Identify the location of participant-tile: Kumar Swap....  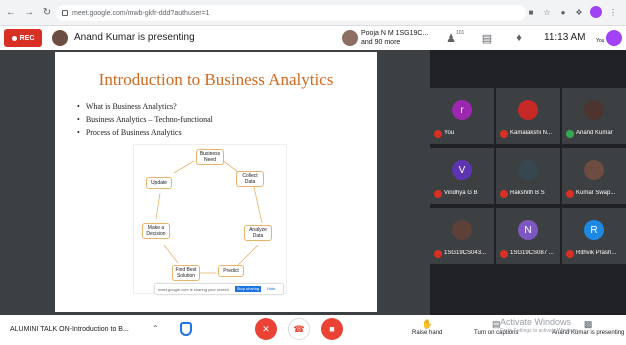
(594, 176).